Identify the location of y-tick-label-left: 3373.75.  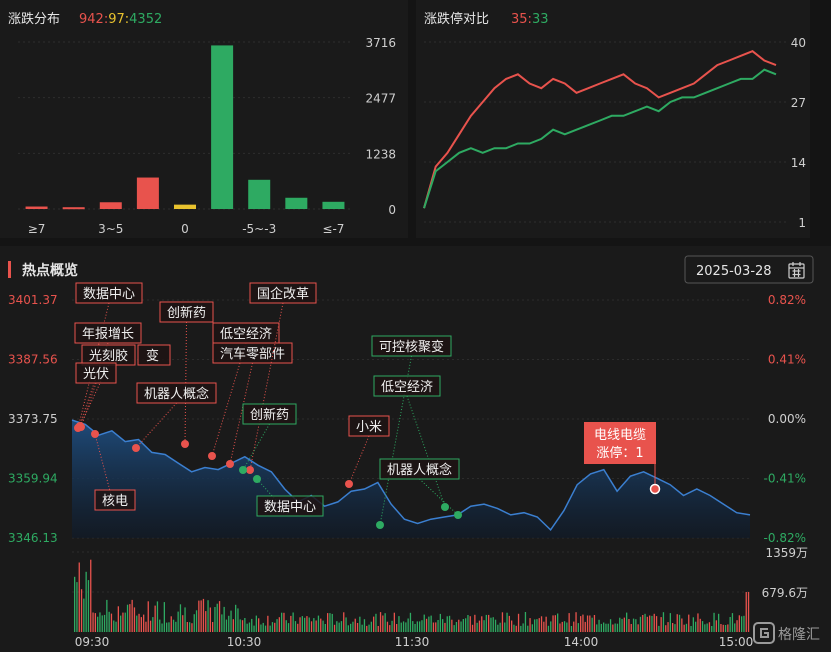
(33, 419).